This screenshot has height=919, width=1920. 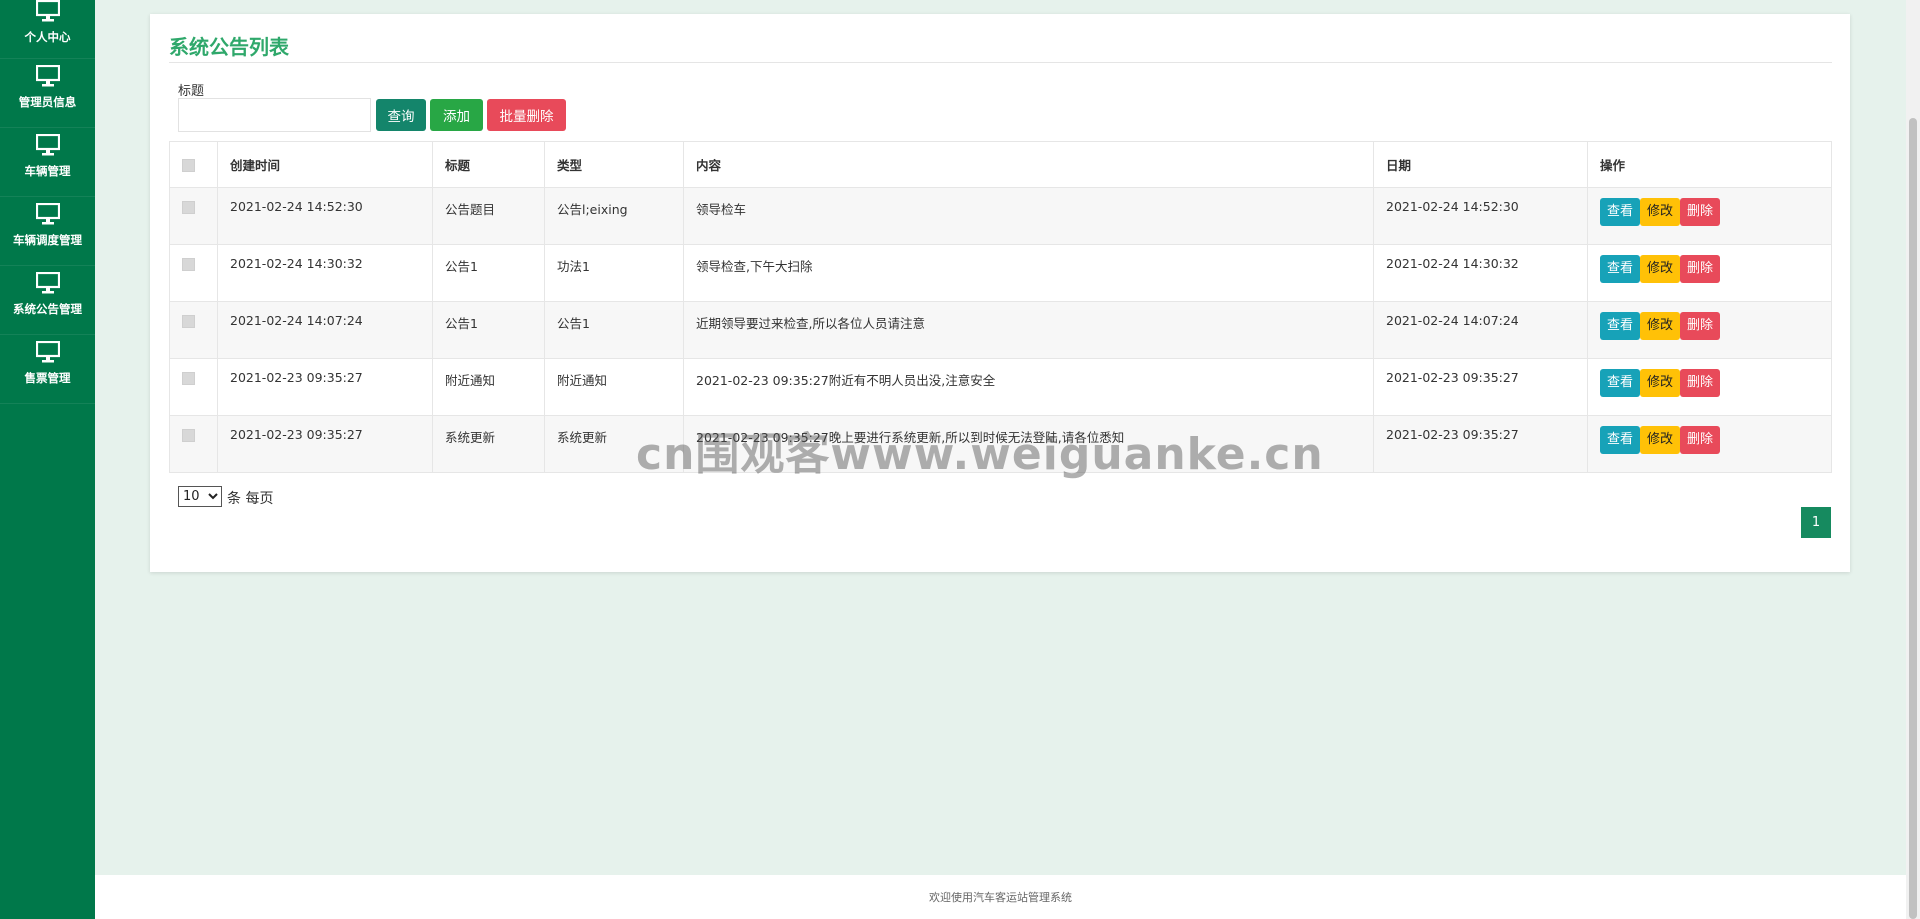 What do you see at coordinates (1913, 518) in the screenshot?
I see `scrollbar-thumb` at bounding box center [1913, 518].